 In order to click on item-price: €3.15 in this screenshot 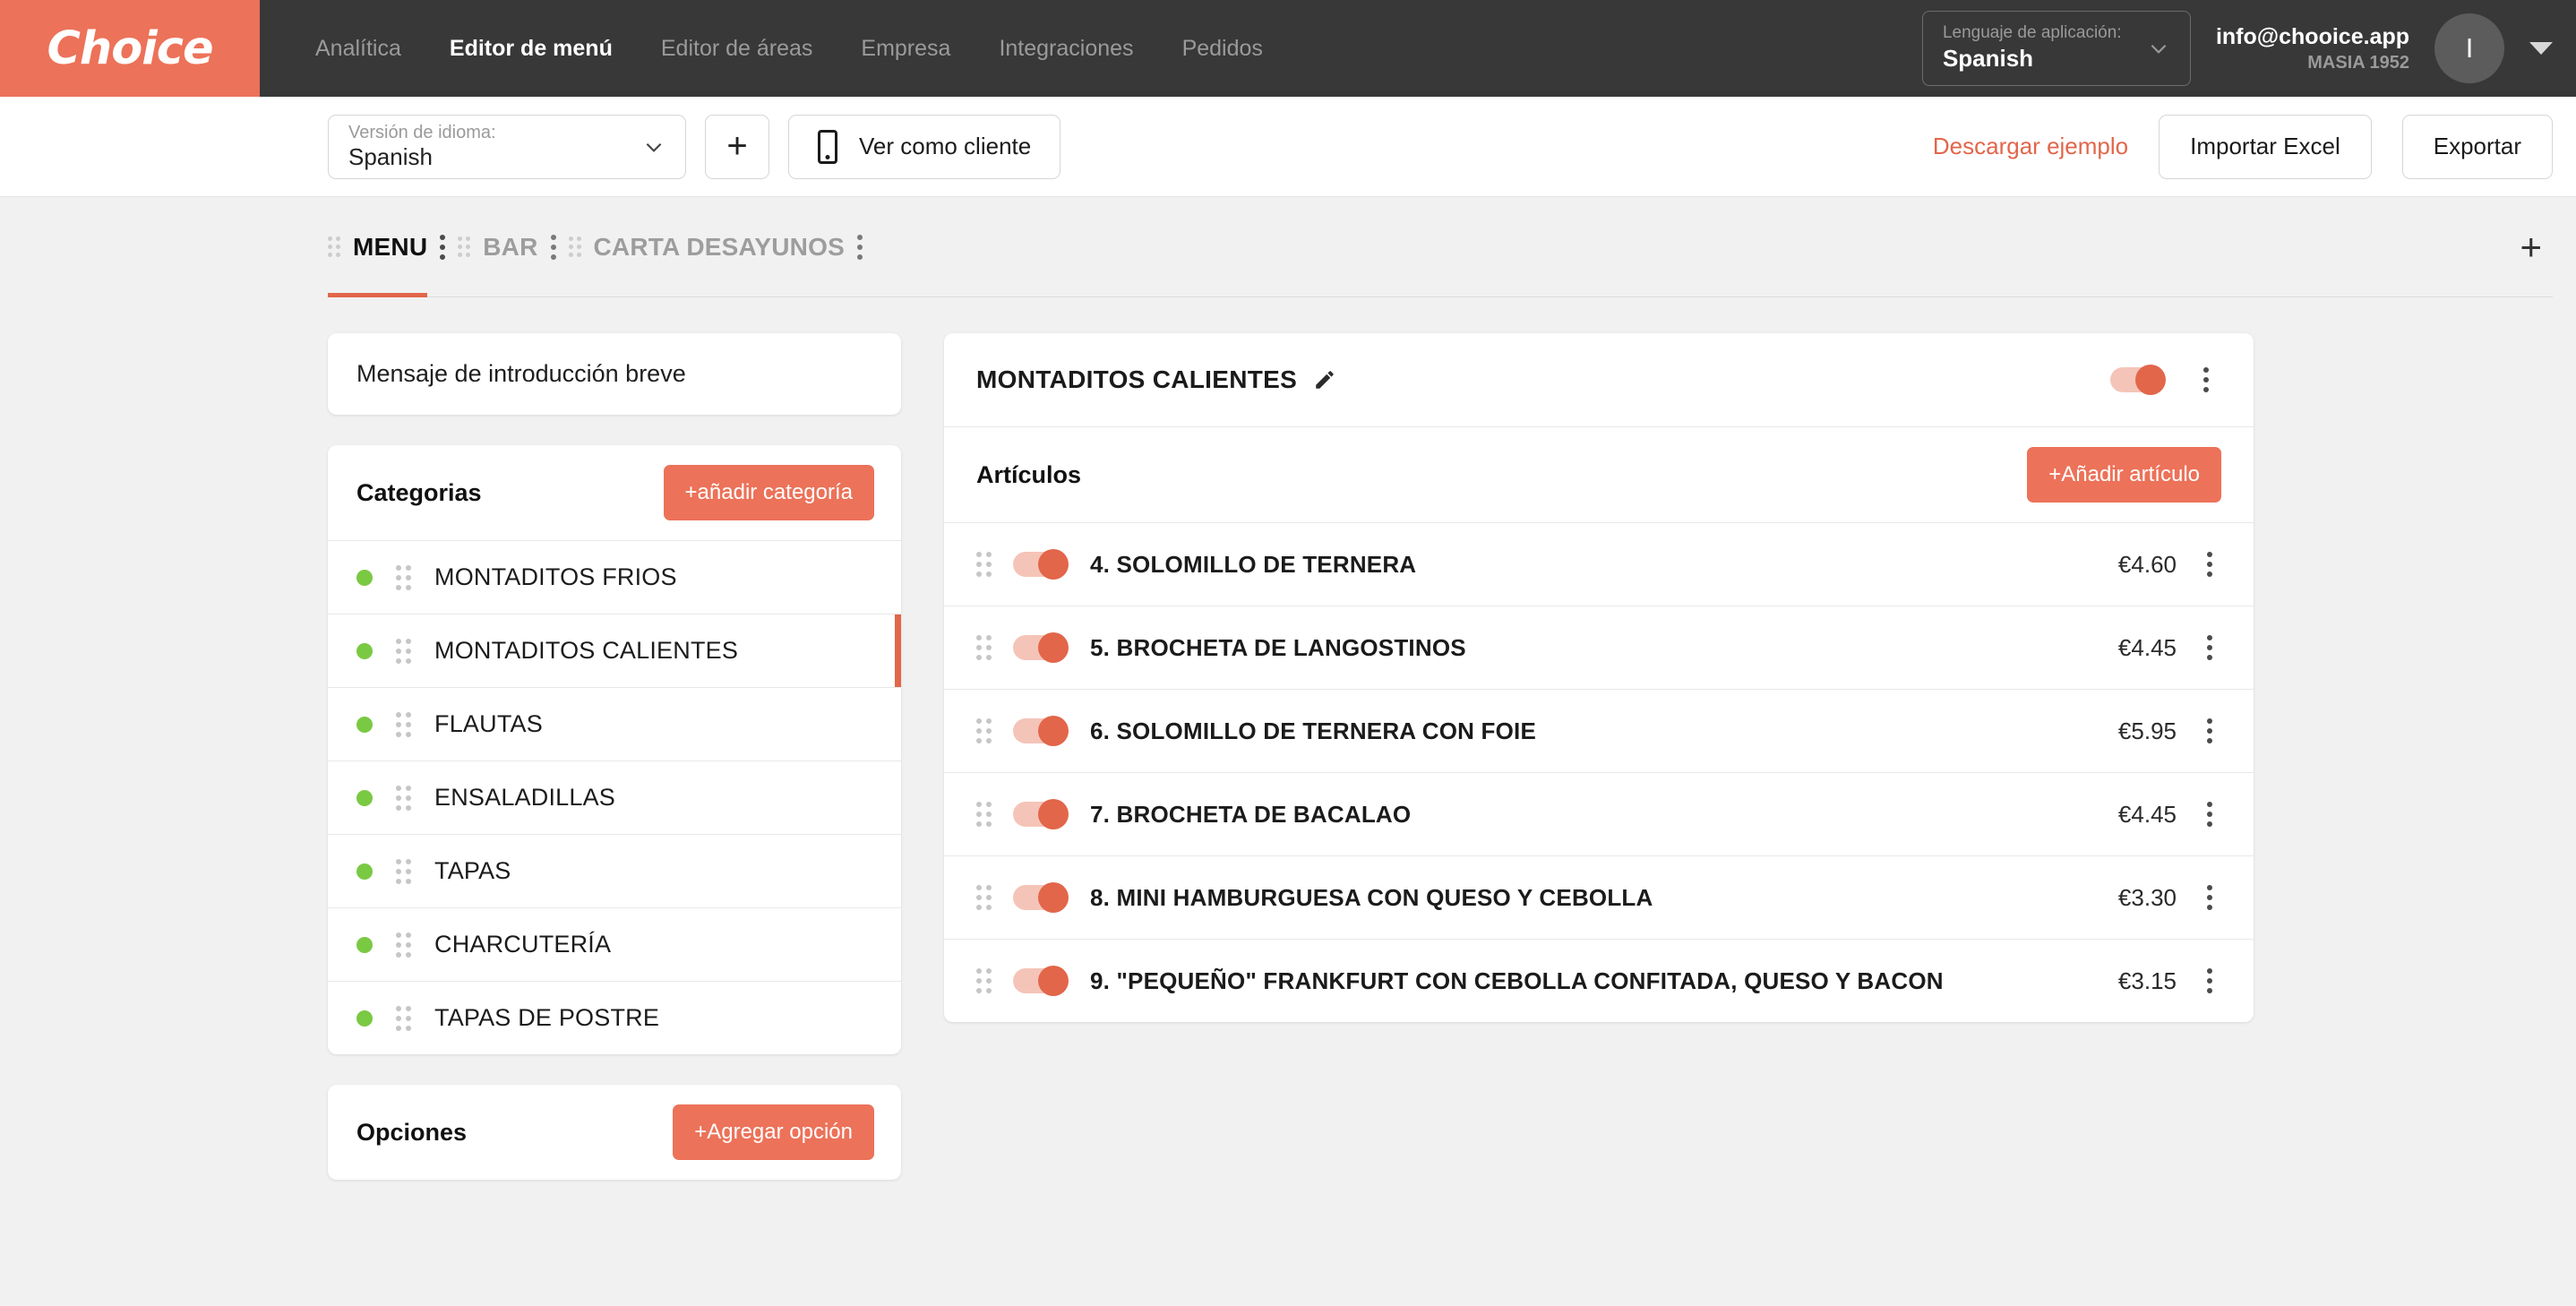, I will do `click(2147, 980)`.